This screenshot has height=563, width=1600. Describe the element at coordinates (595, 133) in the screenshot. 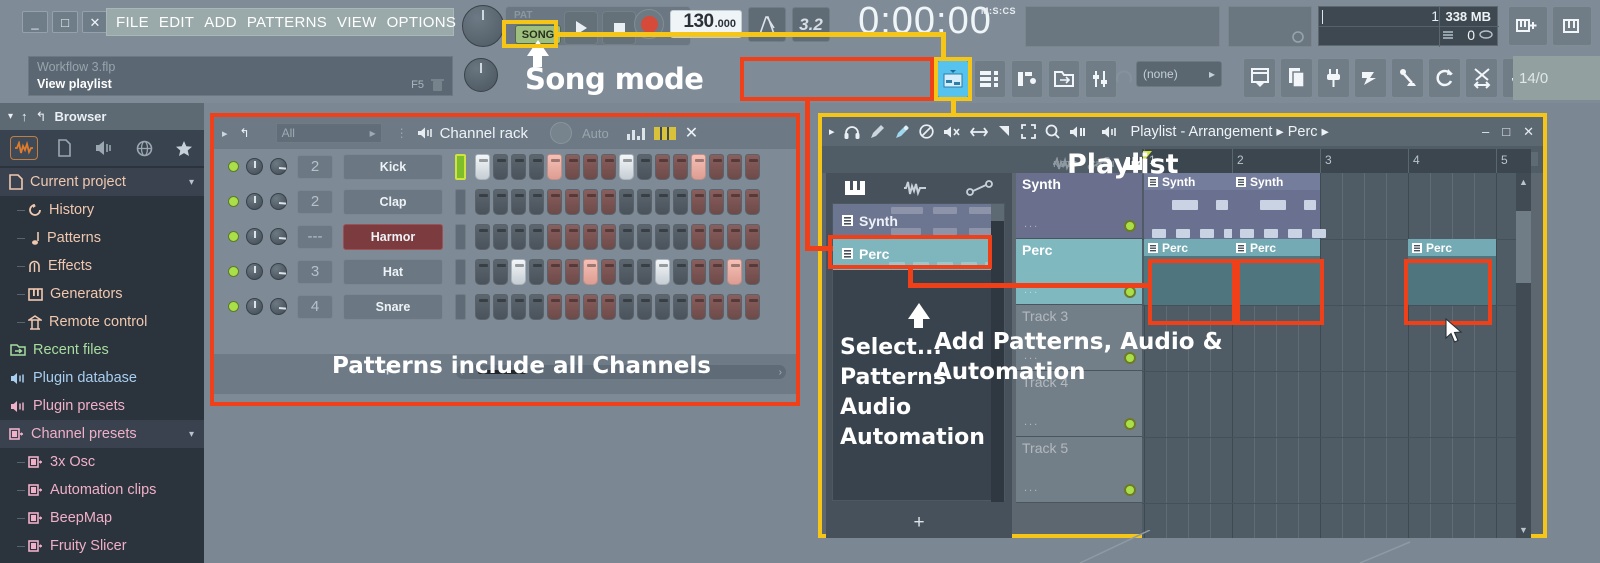

I see `auto-label: Auto` at that location.